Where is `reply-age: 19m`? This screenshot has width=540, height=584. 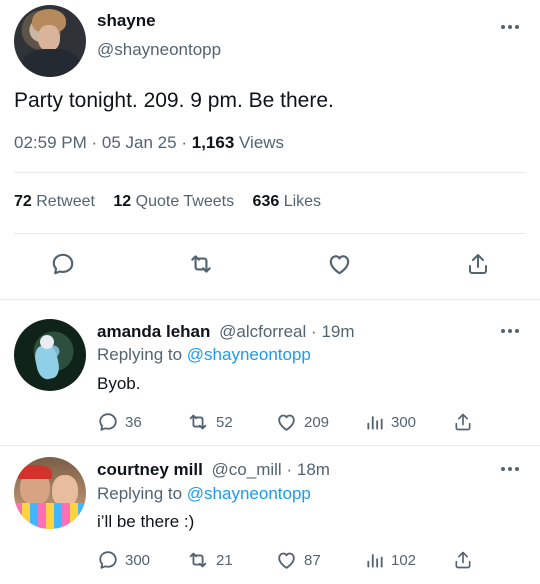
reply-age: 19m is located at coordinates (338, 331).